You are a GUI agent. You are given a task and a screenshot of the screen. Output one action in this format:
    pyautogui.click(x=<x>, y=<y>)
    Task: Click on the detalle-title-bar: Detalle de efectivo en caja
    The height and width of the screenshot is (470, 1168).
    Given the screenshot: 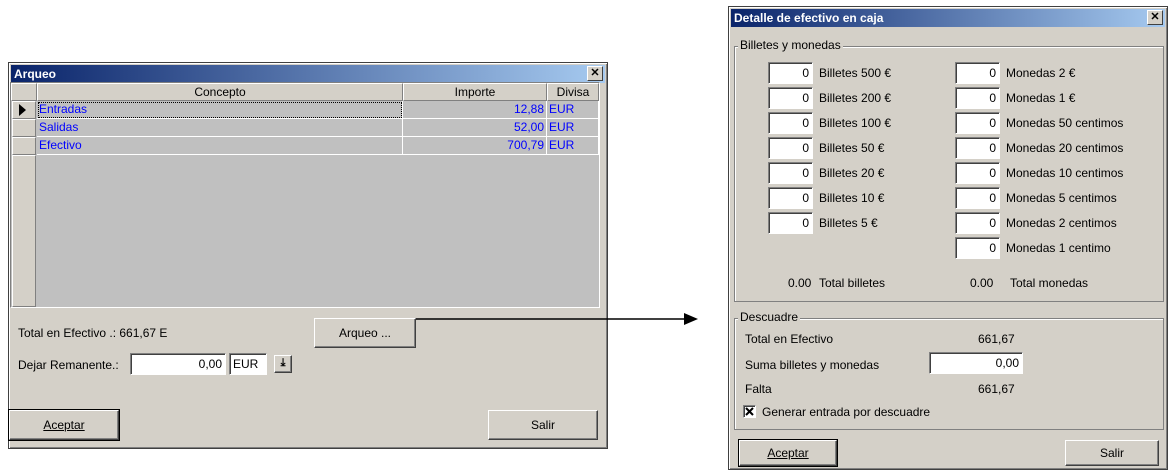 What is the action you would take?
    pyautogui.click(x=948, y=18)
    